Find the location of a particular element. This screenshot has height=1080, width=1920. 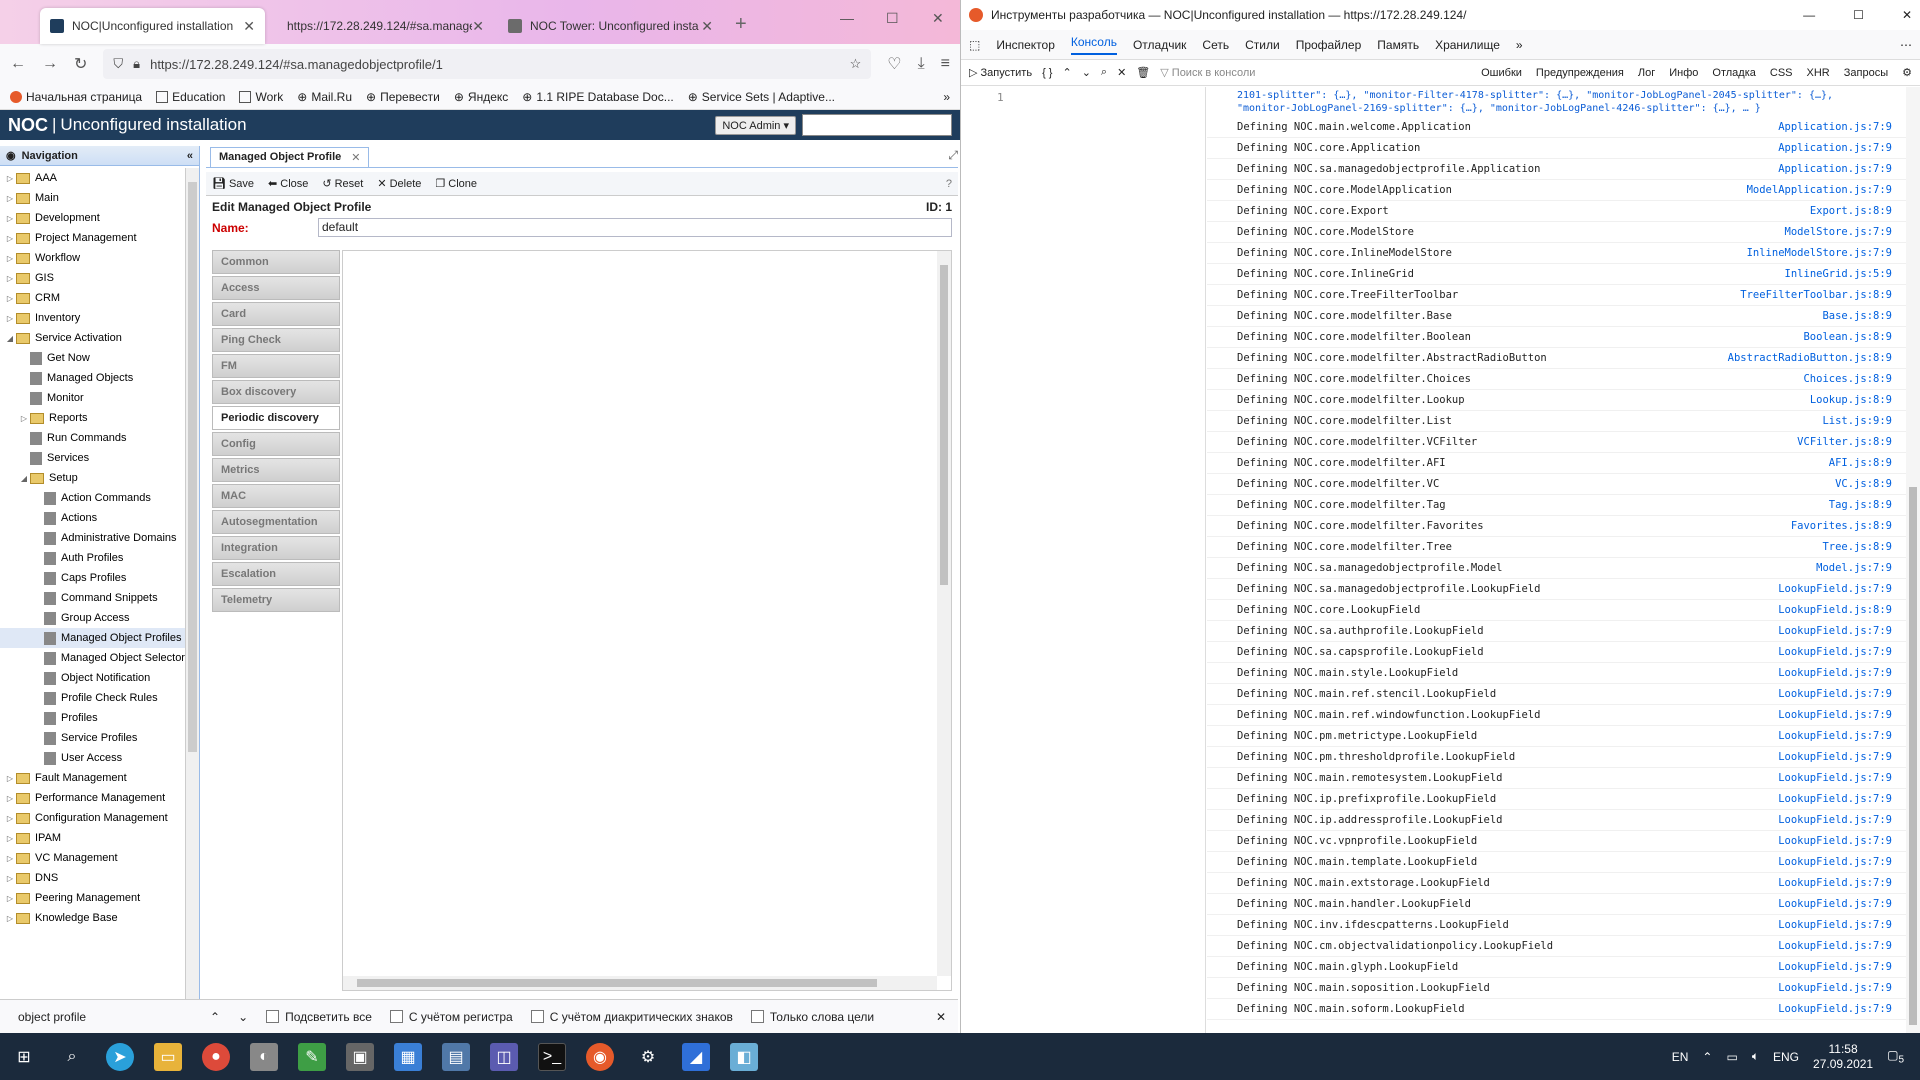

clock: 11:58 27.09.2021 is located at coordinates (1843, 1057).